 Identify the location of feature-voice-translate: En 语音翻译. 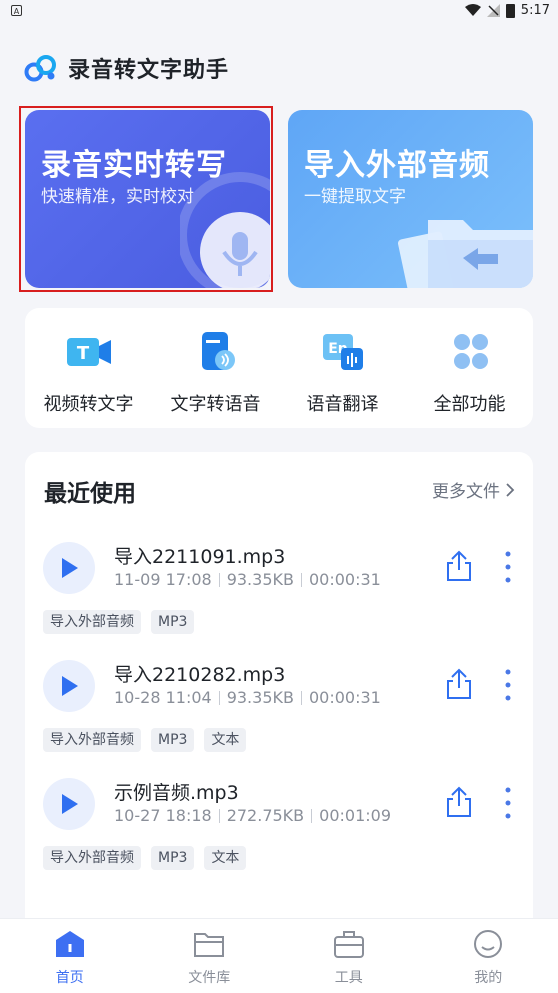
(342, 368).